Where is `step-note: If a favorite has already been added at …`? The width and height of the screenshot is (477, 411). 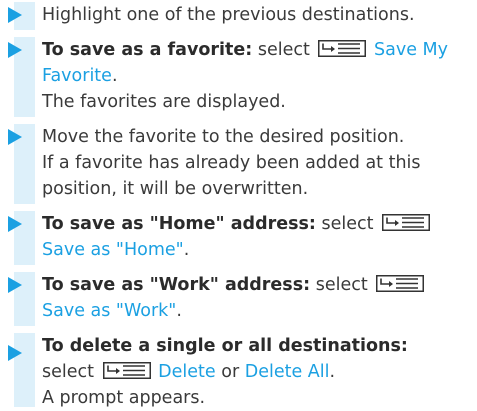
step-note: If a favorite has already been added at … is located at coordinates (231, 176).